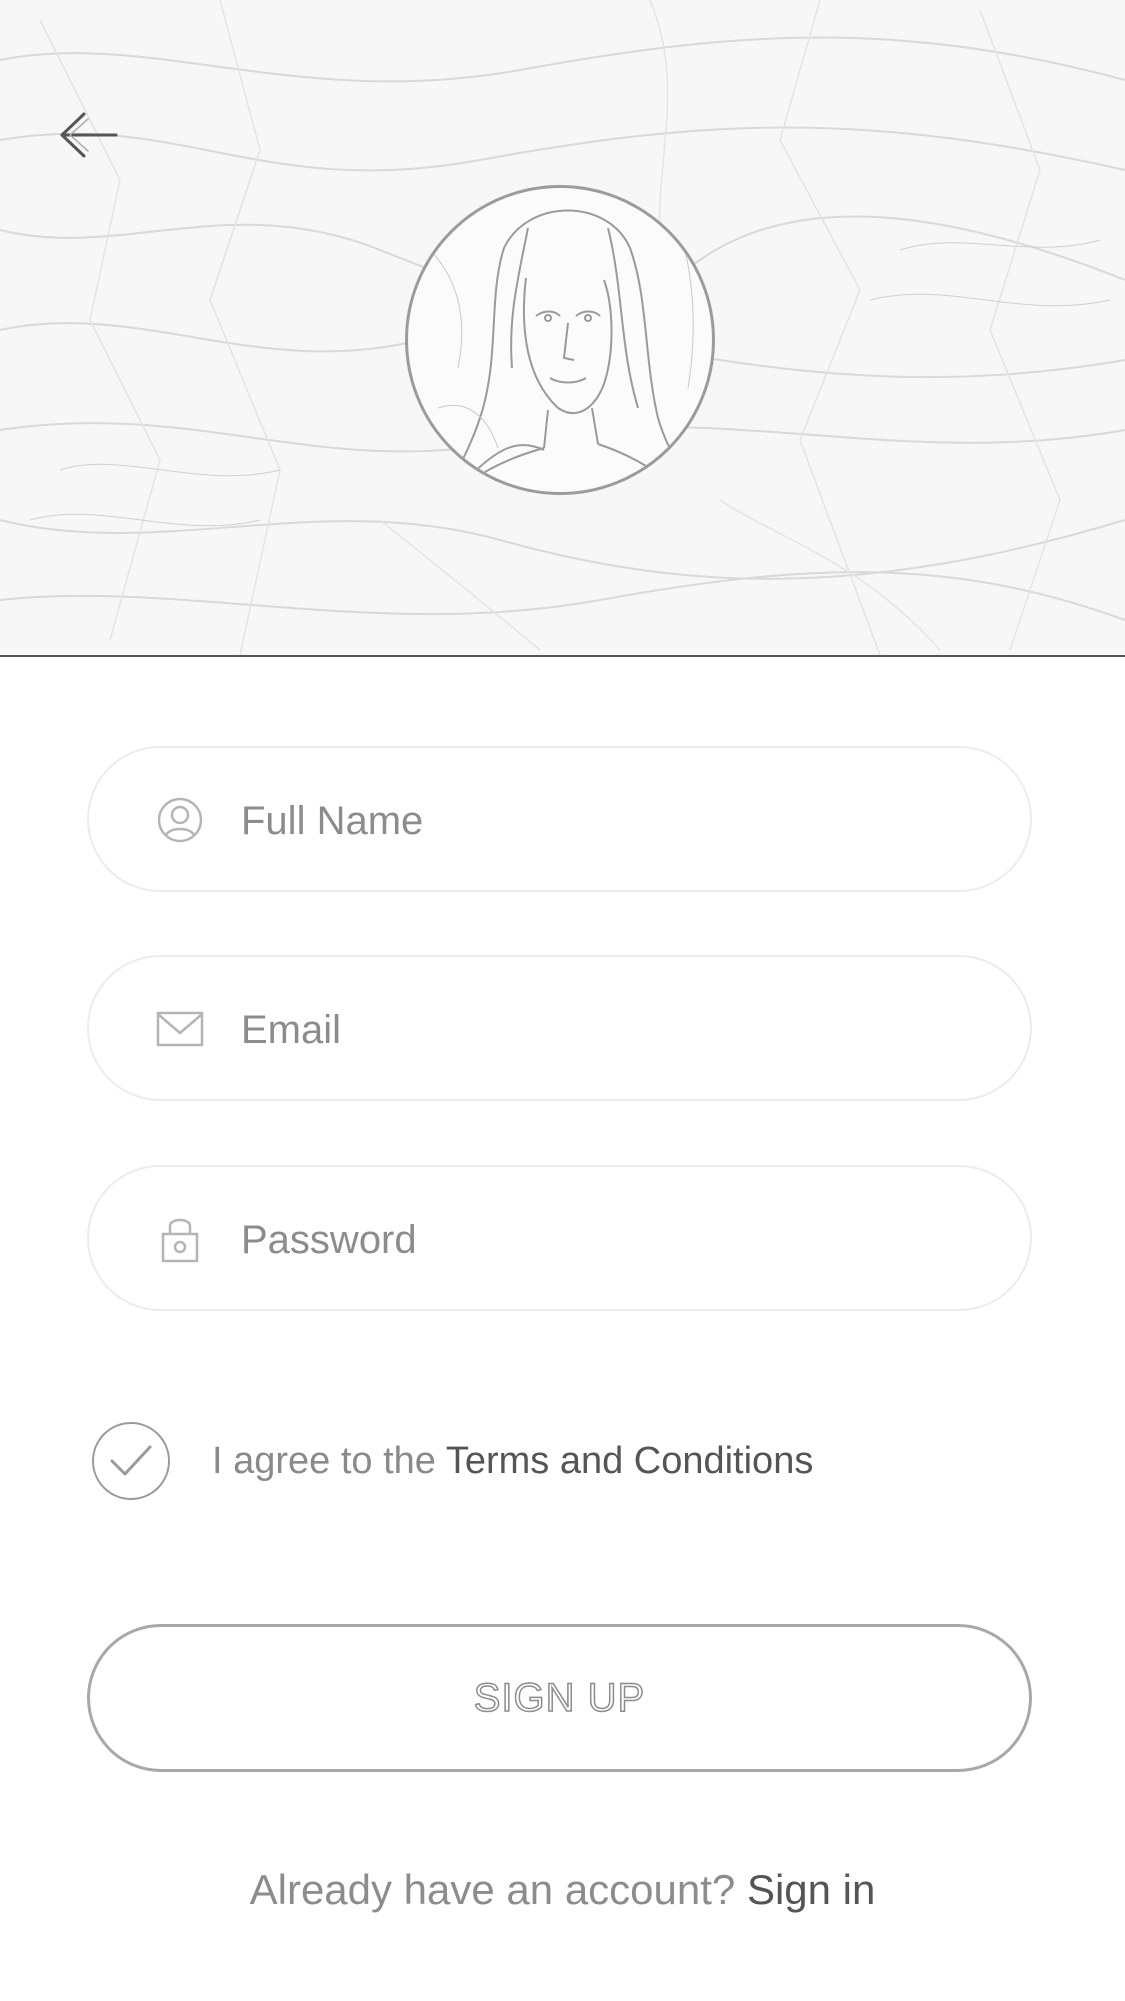  What do you see at coordinates (498, 1889) in the screenshot?
I see `sign-in-prompt-text: Already have an account?` at bounding box center [498, 1889].